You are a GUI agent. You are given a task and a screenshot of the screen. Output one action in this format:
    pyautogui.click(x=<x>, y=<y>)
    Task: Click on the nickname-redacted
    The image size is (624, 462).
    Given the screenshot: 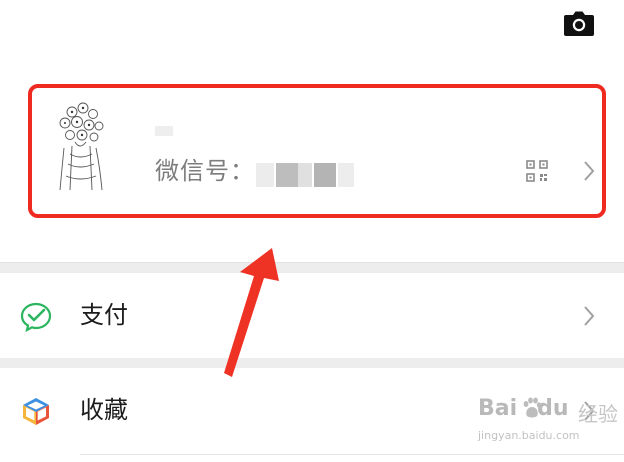 What is the action you would take?
    pyautogui.click(x=164, y=131)
    